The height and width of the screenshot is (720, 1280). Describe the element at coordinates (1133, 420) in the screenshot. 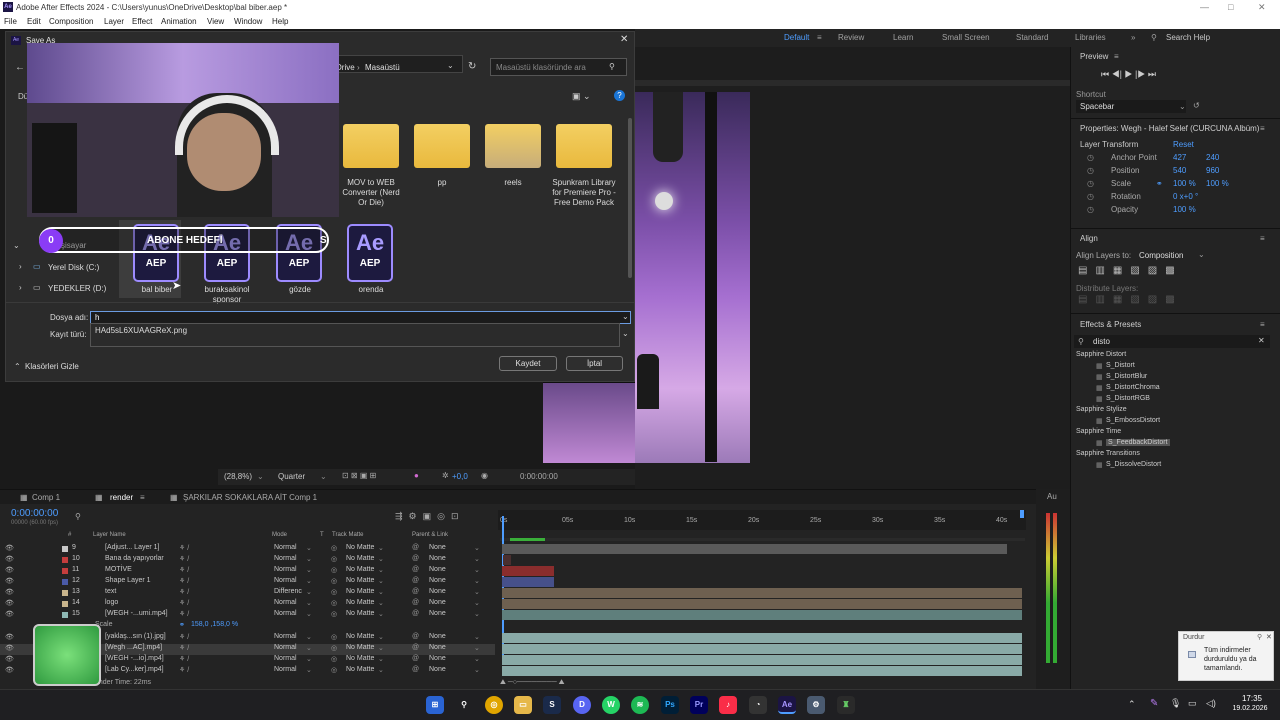

I see `effect-item: S_EmbossDistort` at that location.